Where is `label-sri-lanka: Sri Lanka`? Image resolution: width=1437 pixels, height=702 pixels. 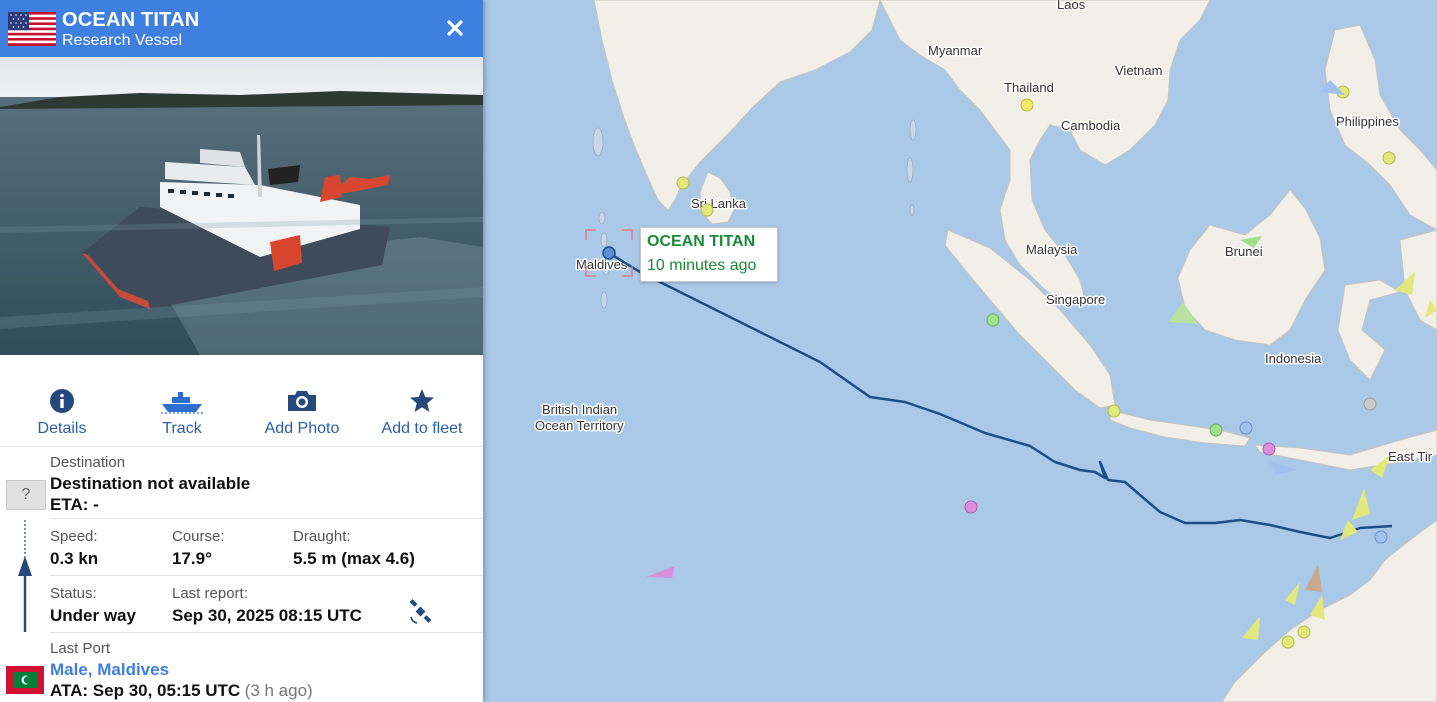 label-sri-lanka: Sri Lanka is located at coordinates (719, 203).